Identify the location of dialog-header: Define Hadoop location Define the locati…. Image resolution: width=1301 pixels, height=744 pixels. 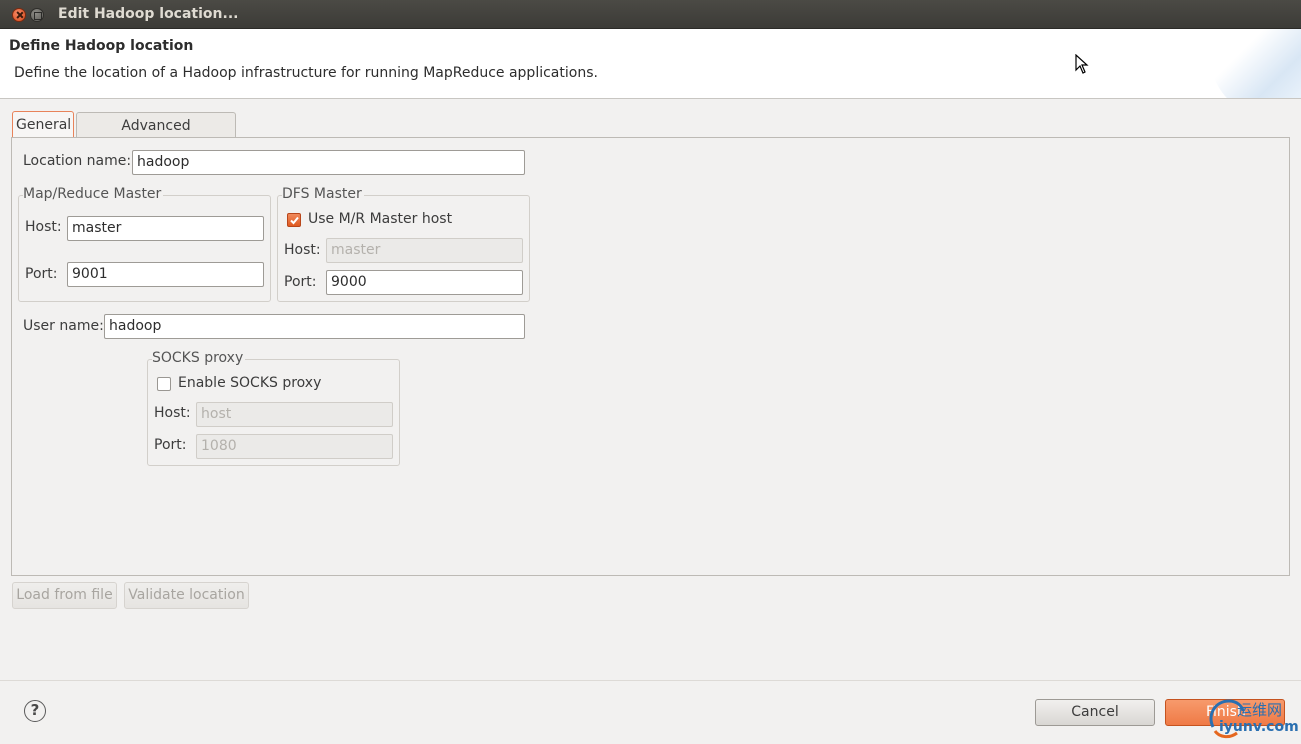
(650, 64).